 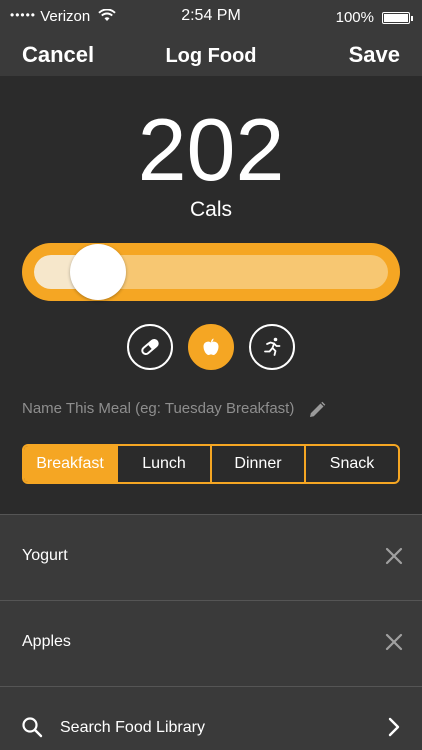 What do you see at coordinates (46, 641) in the screenshot?
I see `food-item-label: Apples` at bounding box center [46, 641].